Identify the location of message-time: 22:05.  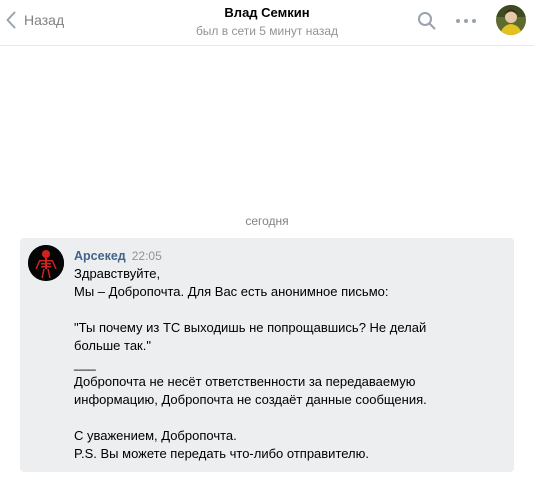
(147, 256).